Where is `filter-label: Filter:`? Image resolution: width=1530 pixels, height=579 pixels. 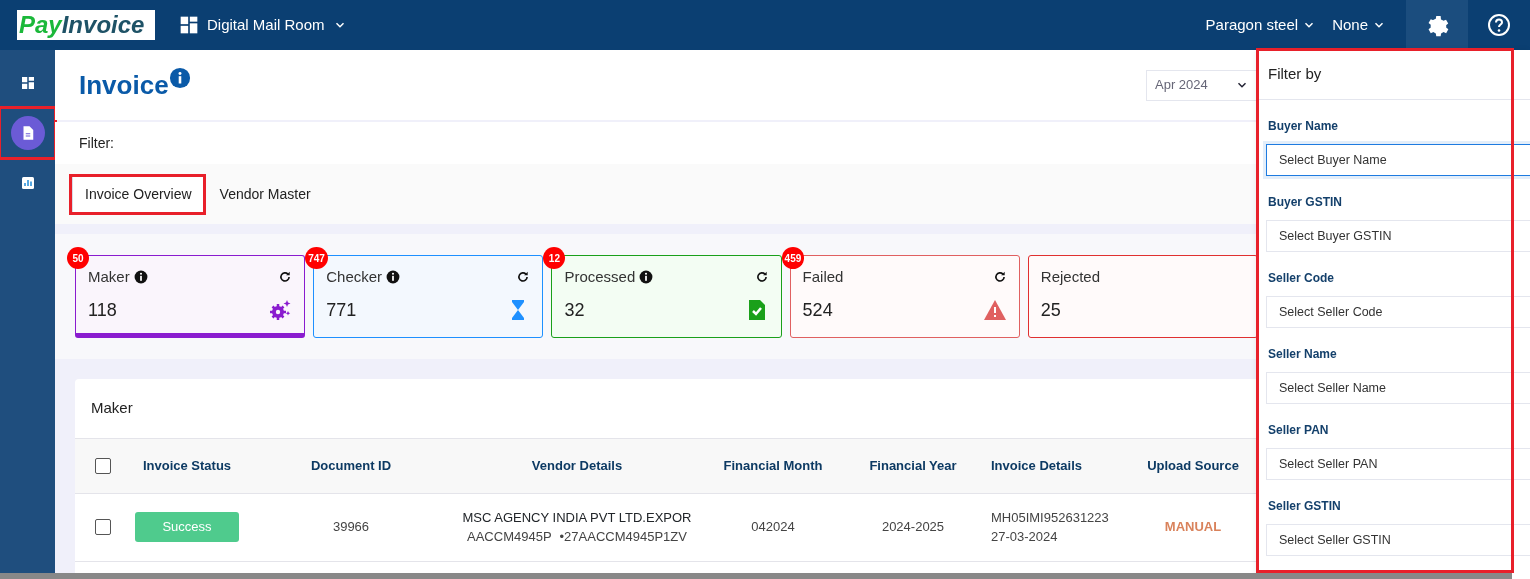
filter-label: Filter: is located at coordinates (96, 143).